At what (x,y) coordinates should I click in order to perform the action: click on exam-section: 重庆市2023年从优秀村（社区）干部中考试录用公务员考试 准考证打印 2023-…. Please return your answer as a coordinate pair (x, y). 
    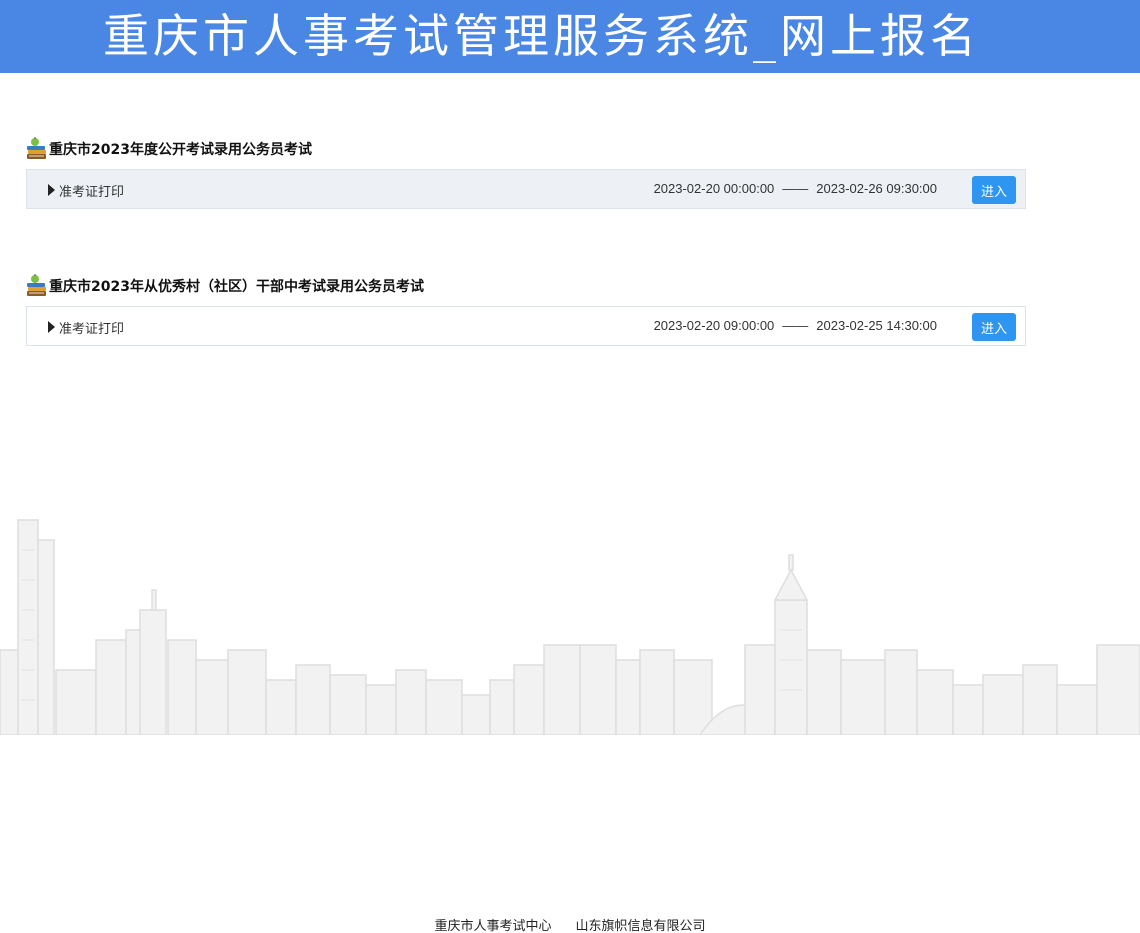
    Looking at the image, I should click on (526, 309).